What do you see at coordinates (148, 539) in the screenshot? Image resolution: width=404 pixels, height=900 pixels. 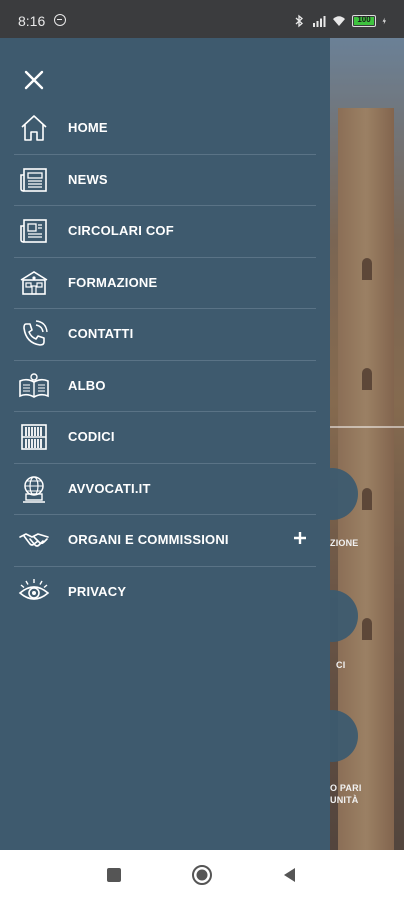 I see `menu-item-label: ORGANI E COMMISSIONI` at bounding box center [148, 539].